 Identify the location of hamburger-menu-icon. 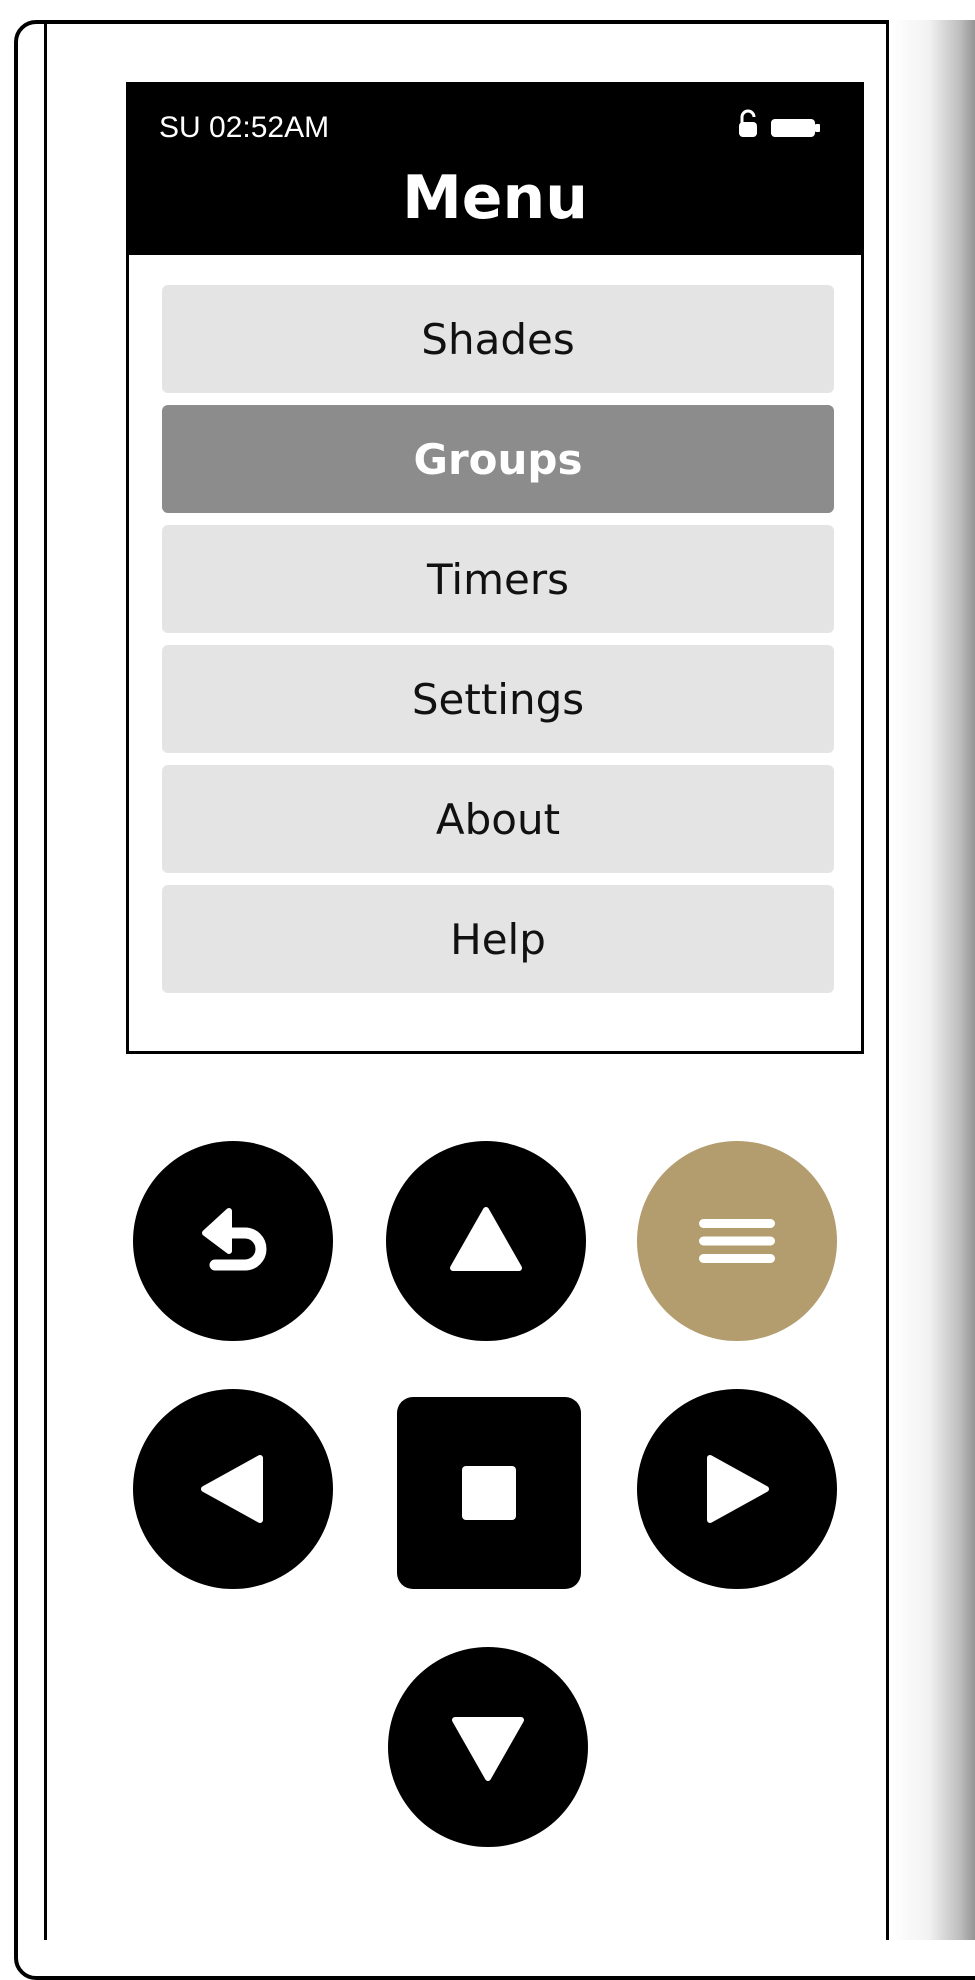
(737, 1241).